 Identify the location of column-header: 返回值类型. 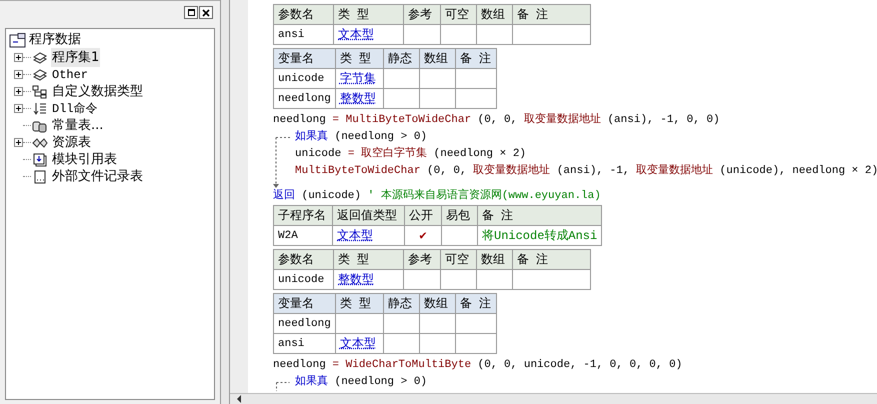
(368, 216).